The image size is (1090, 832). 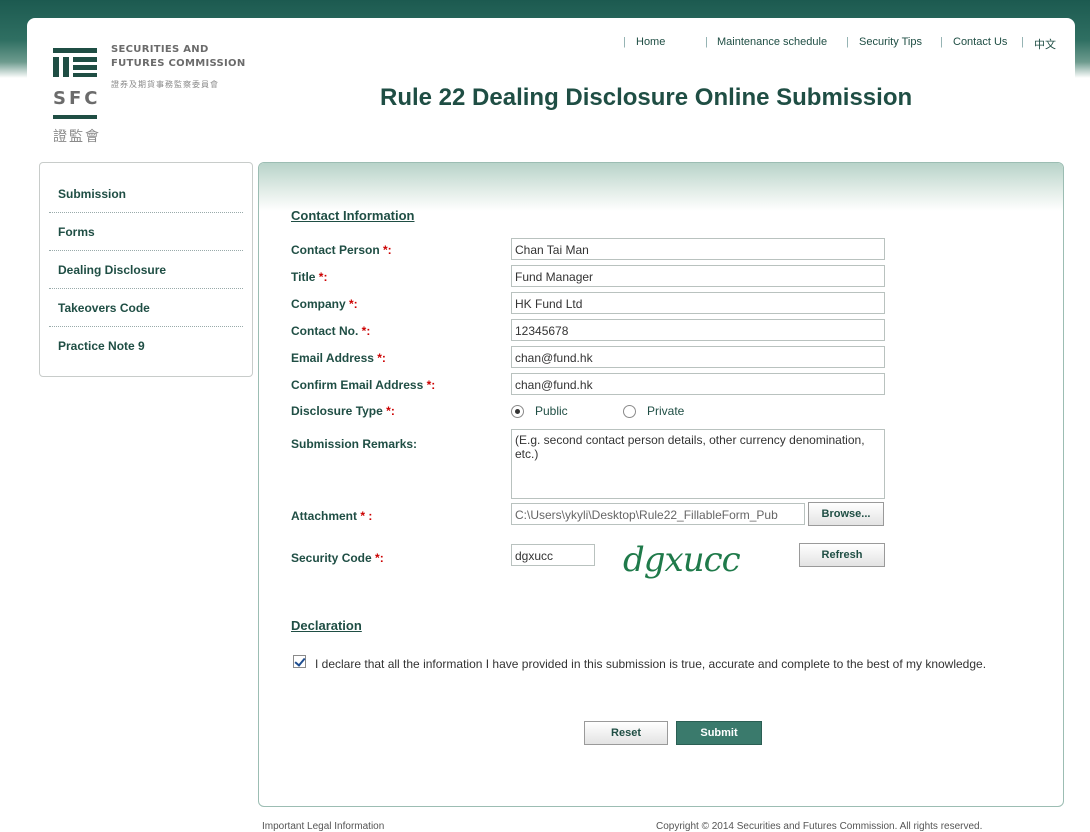 What do you see at coordinates (326, 625) in the screenshot?
I see `declaration-heading: Declaration` at bounding box center [326, 625].